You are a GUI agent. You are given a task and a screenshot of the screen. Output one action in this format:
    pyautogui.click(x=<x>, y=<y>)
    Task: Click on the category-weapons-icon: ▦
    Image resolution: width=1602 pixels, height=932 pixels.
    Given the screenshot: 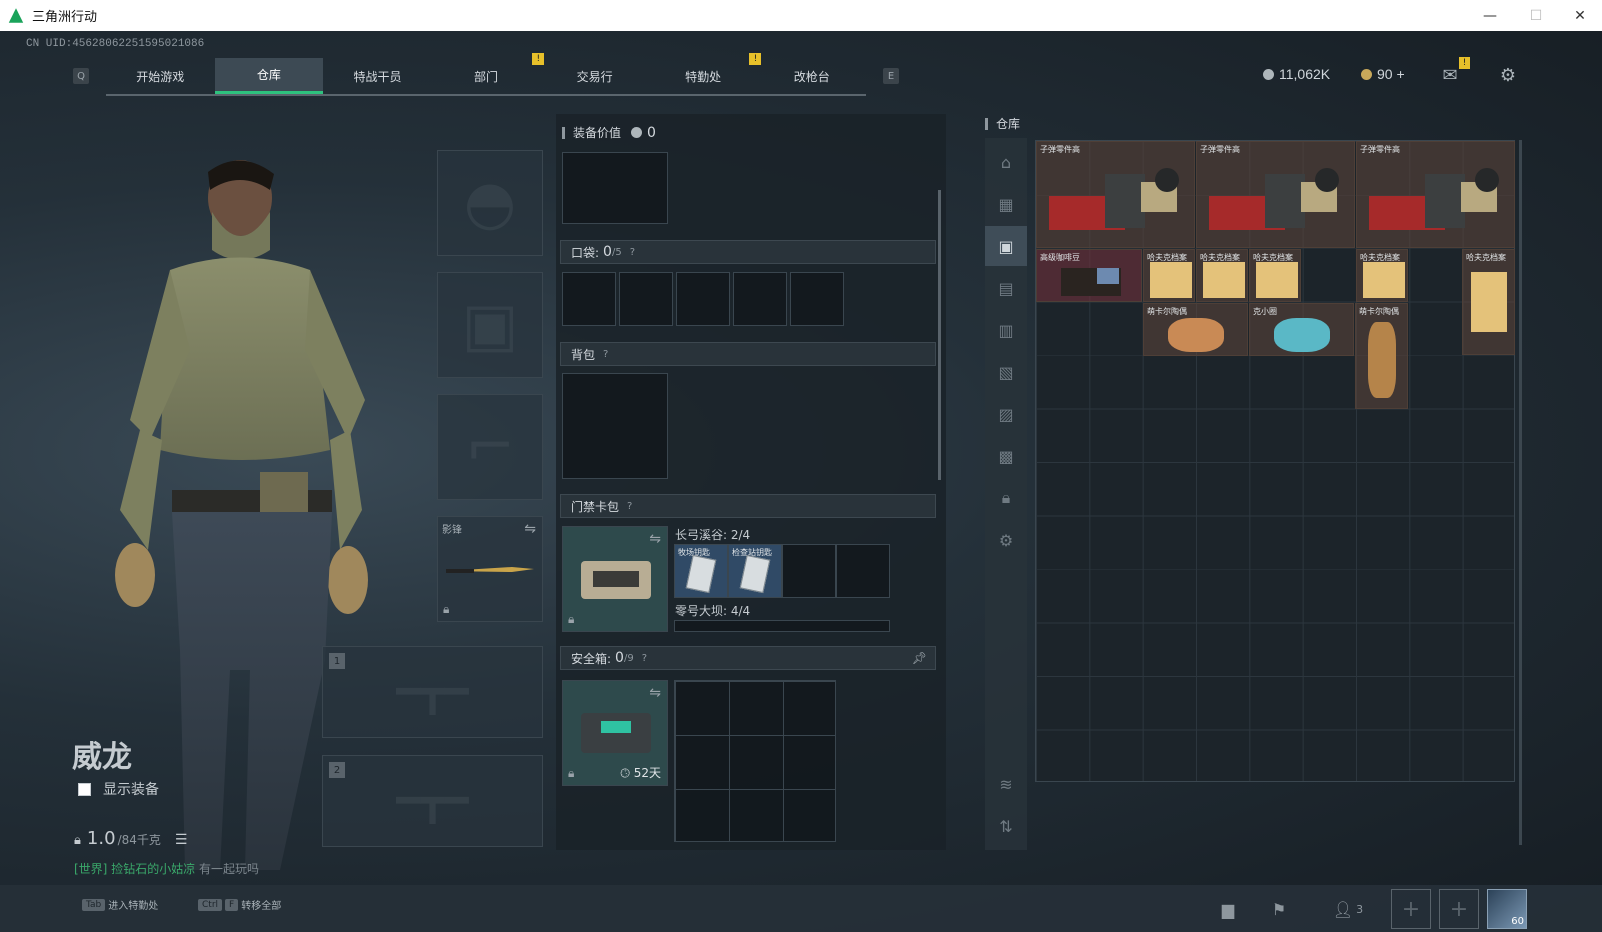 What is the action you would take?
    pyautogui.click(x=1006, y=204)
    